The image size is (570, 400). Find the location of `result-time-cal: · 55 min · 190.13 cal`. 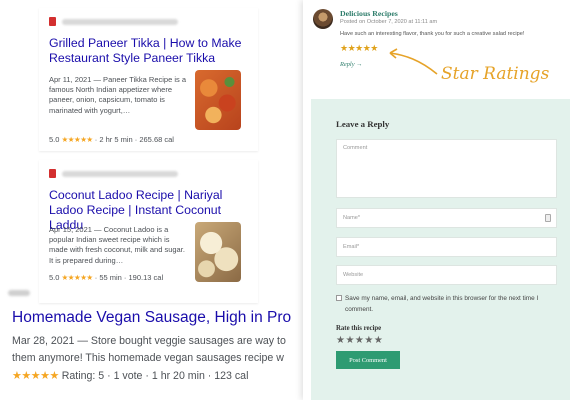

result-time-cal: · 55 min · 190.13 cal is located at coordinates (129, 277).